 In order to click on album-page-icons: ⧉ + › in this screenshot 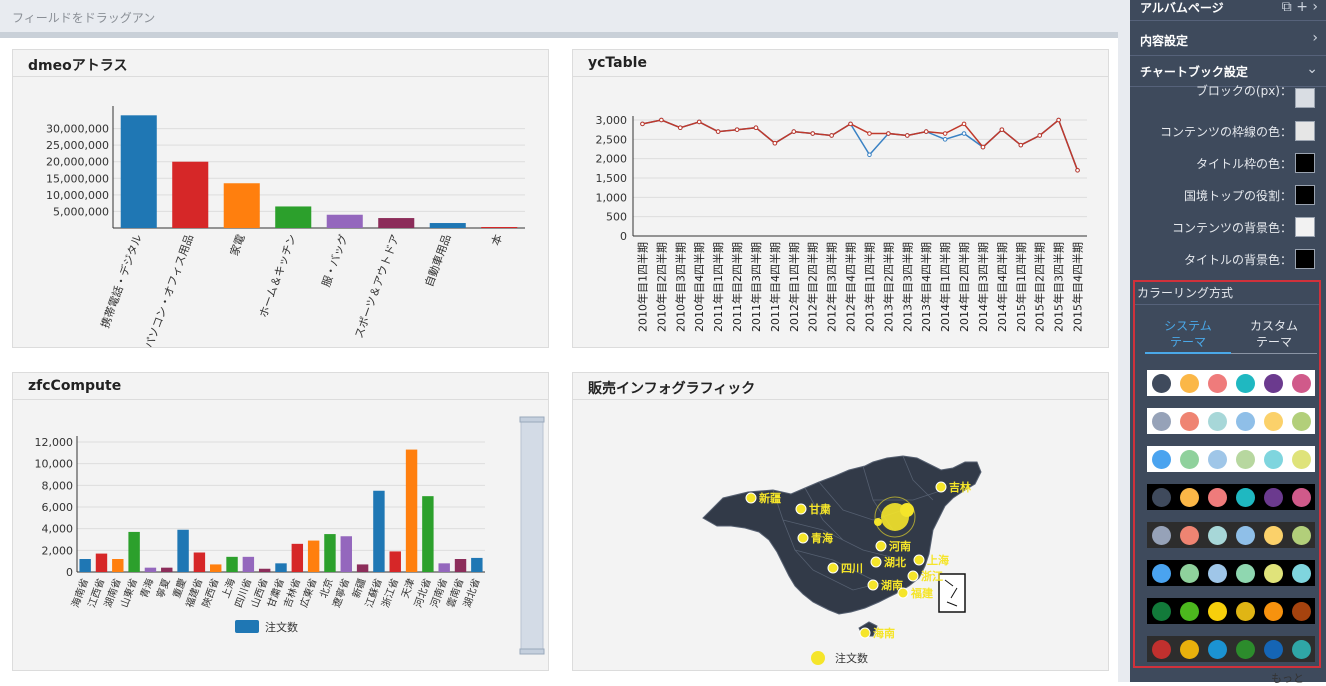, I will do `click(1300, 7)`.